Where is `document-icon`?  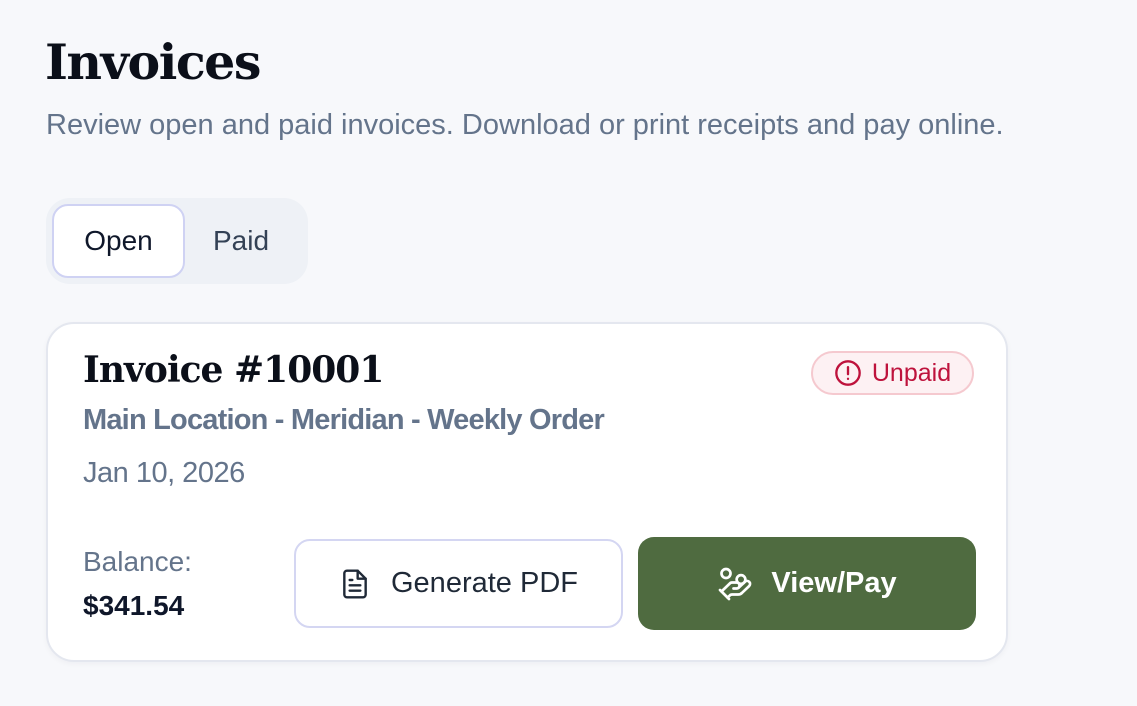 document-icon is located at coordinates (355, 583).